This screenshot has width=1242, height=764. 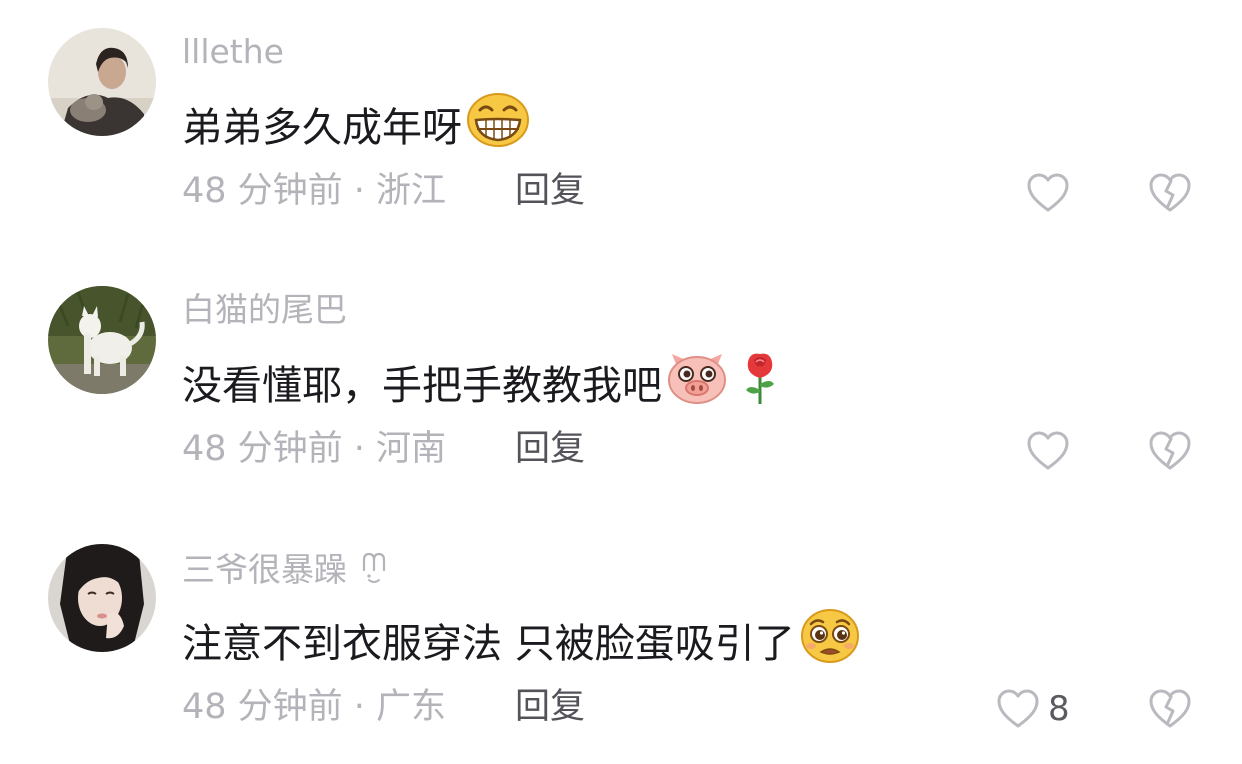 I want to click on nickname-smile-icon, so click(x=374, y=571).